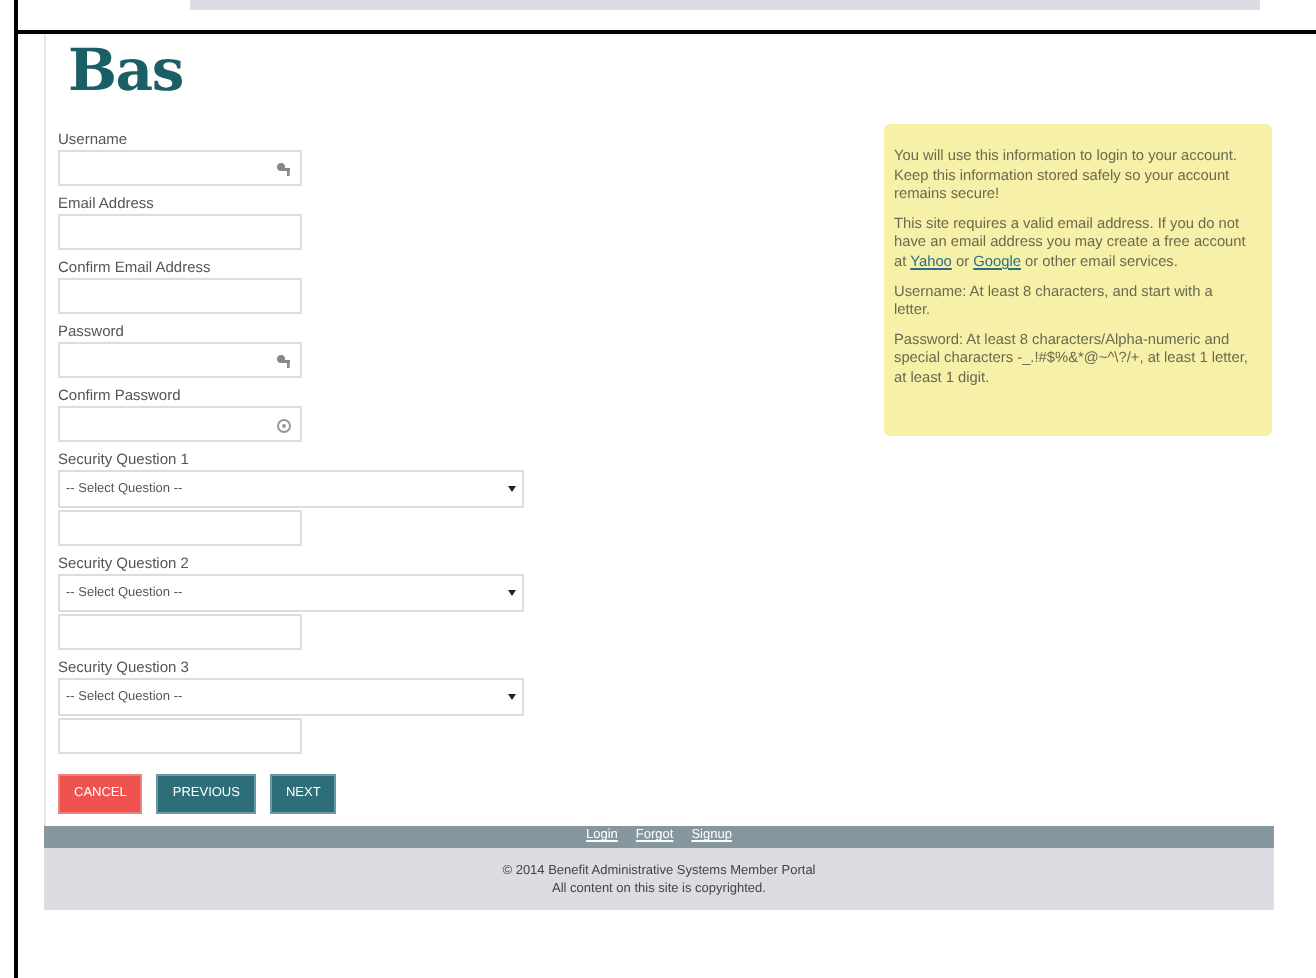 The image size is (1316, 978). What do you see at coordinates (126, 70) in the screenshot?
I see `logo: Bas` at bounding box center [126, 70].